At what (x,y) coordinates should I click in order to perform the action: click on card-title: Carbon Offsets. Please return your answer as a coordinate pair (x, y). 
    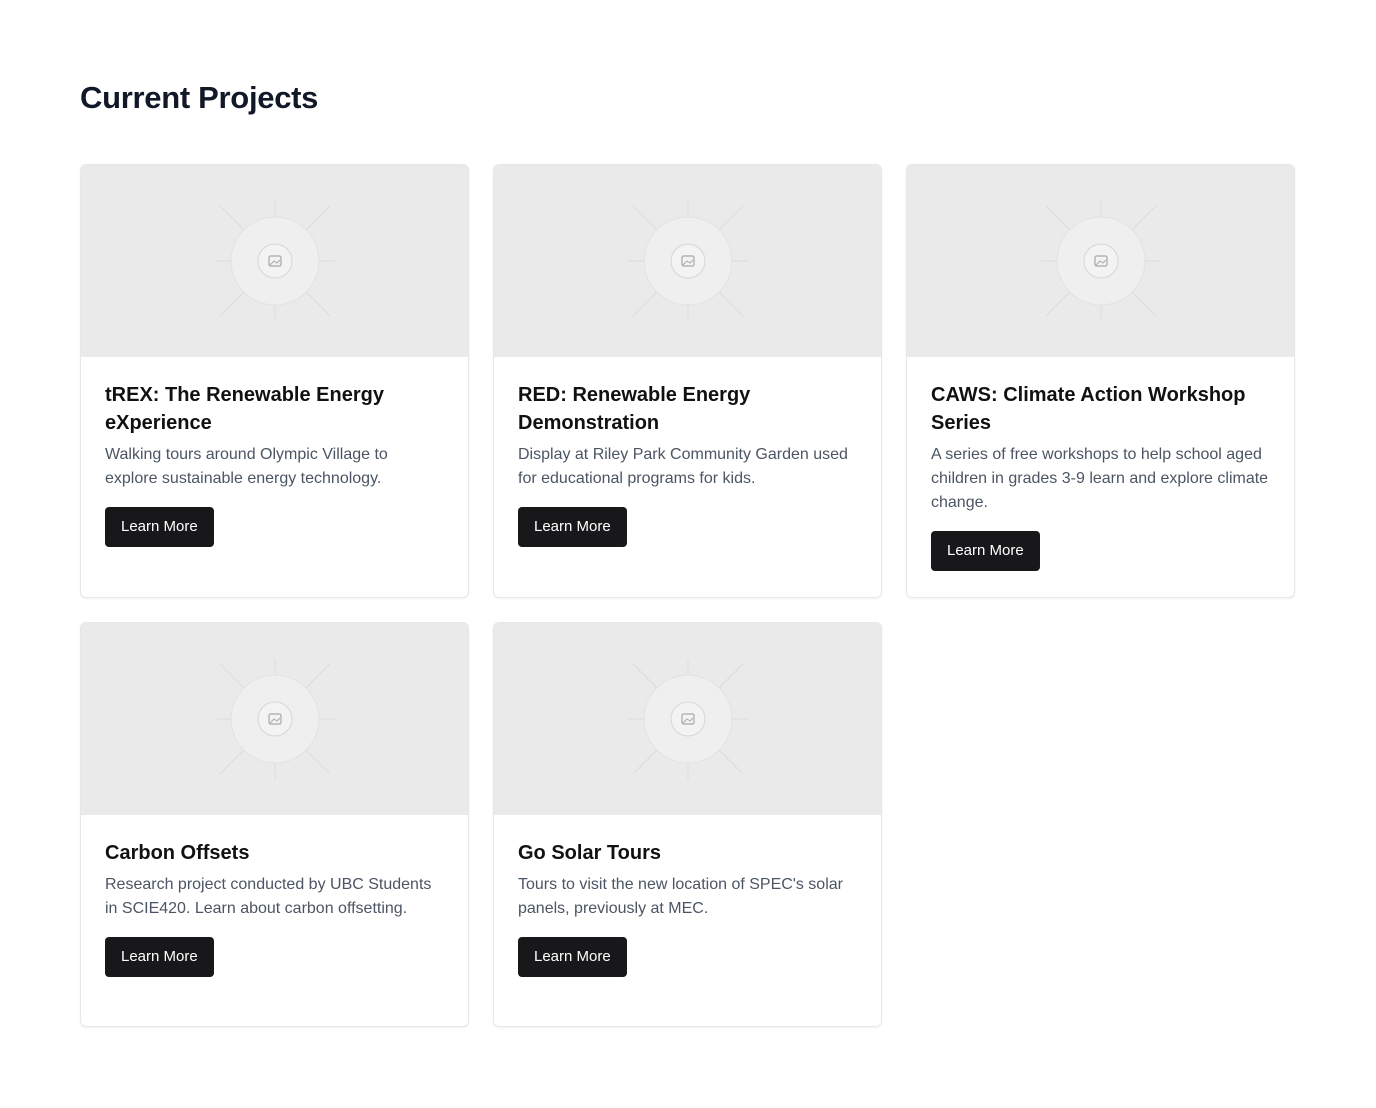
    Looking at the image, I should click on (177, 853).